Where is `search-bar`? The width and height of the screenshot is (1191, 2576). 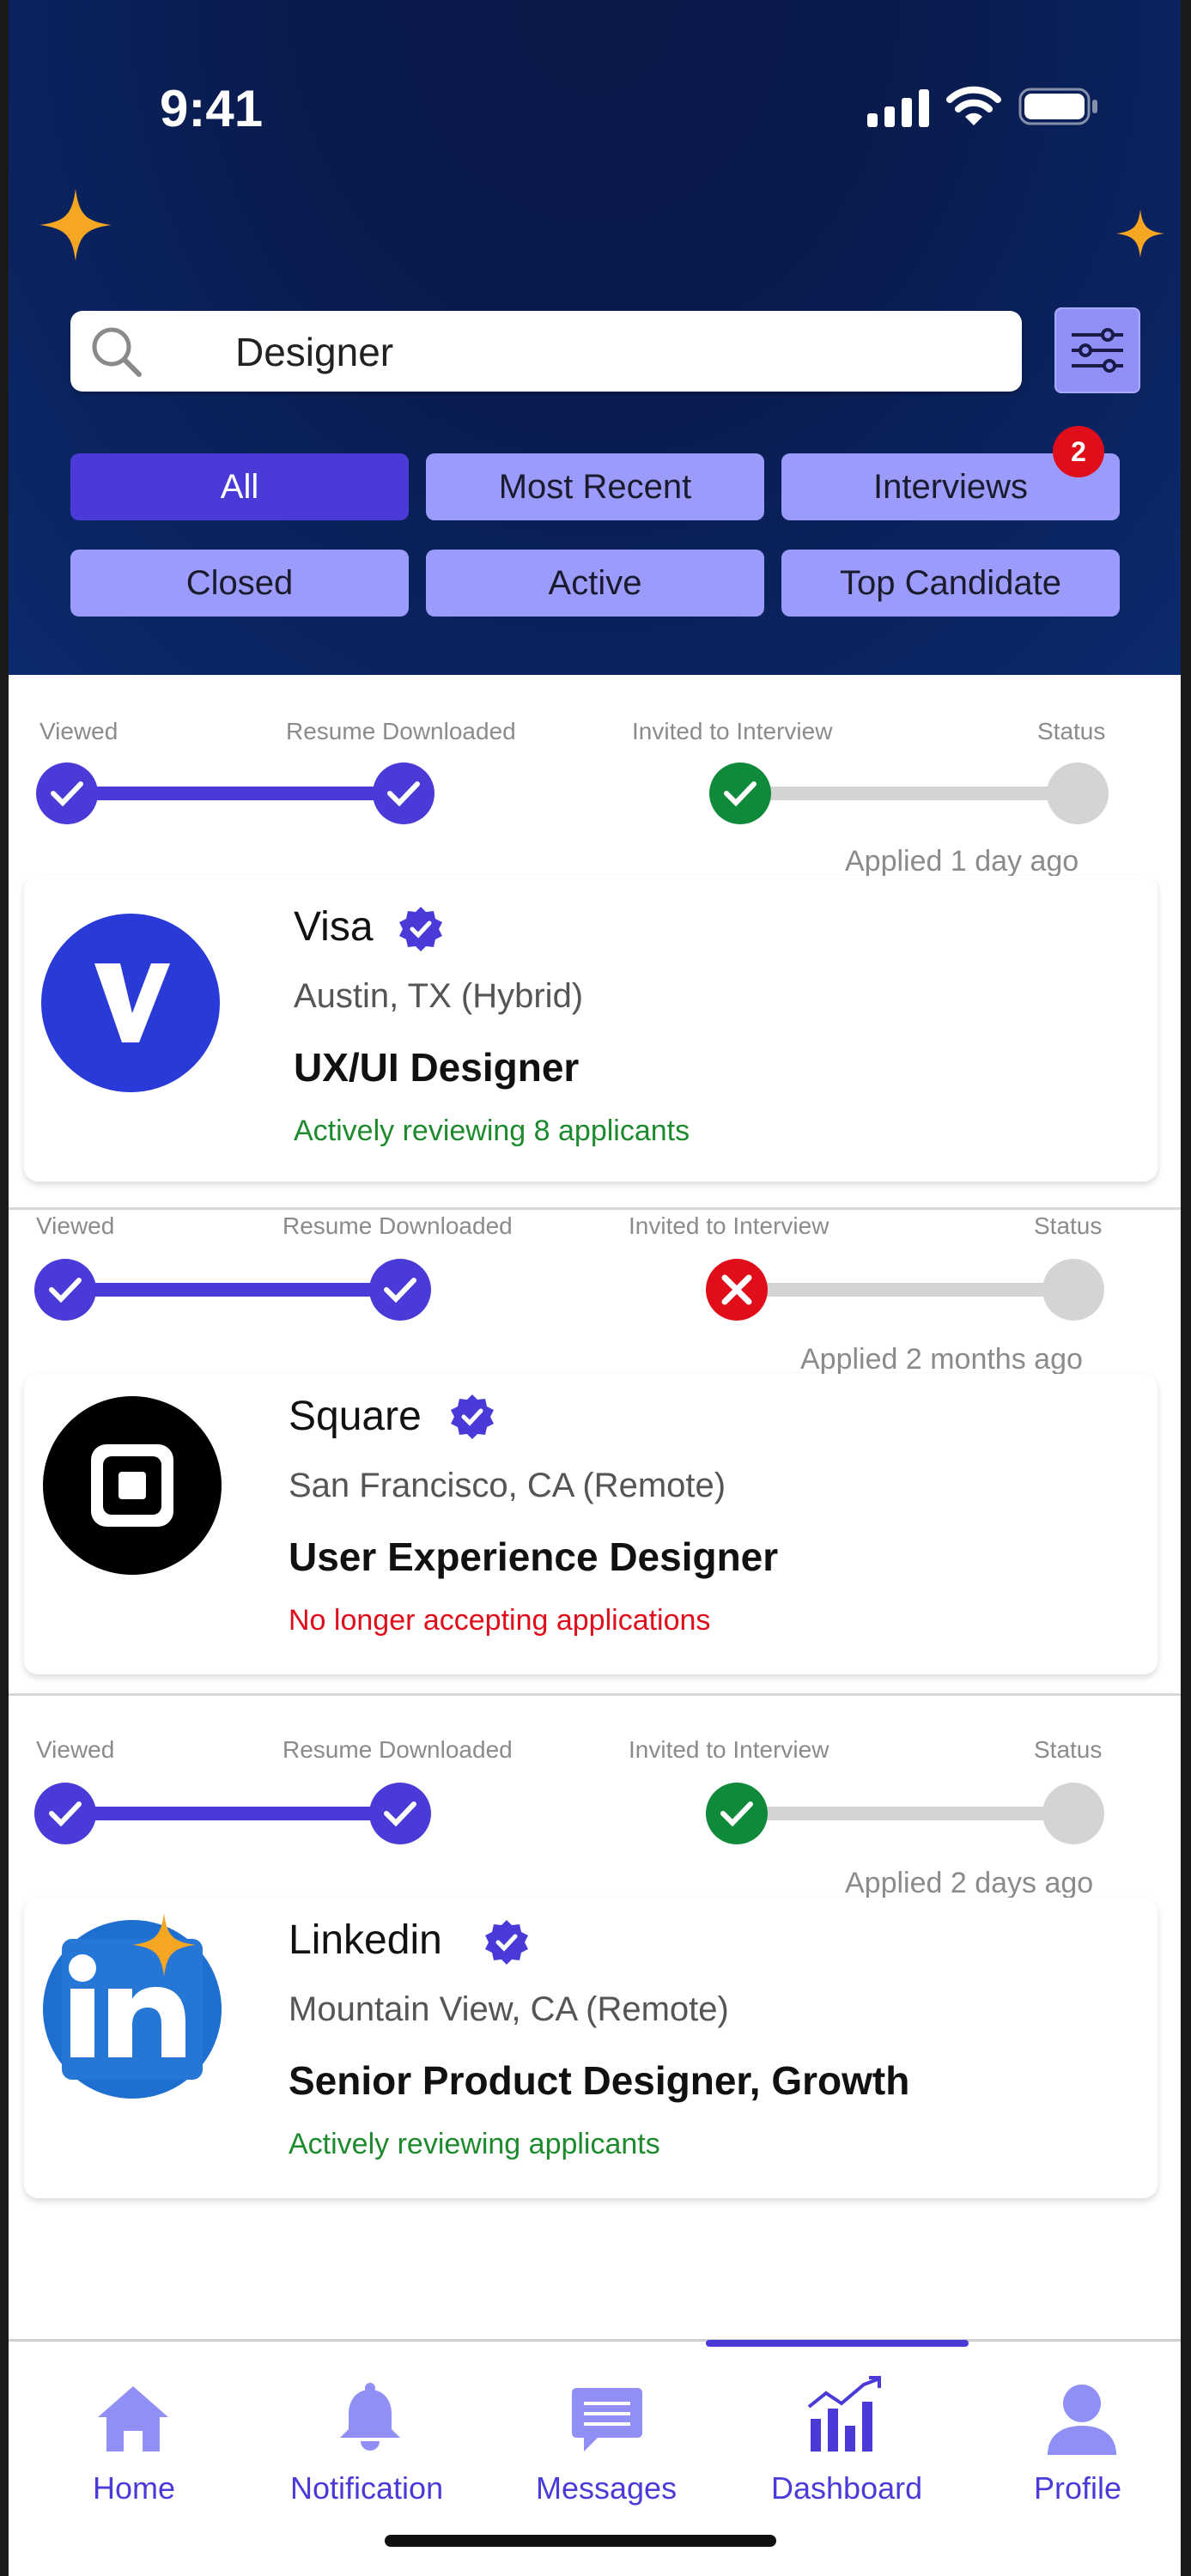 search-bar is located at coordinates (546, 352).